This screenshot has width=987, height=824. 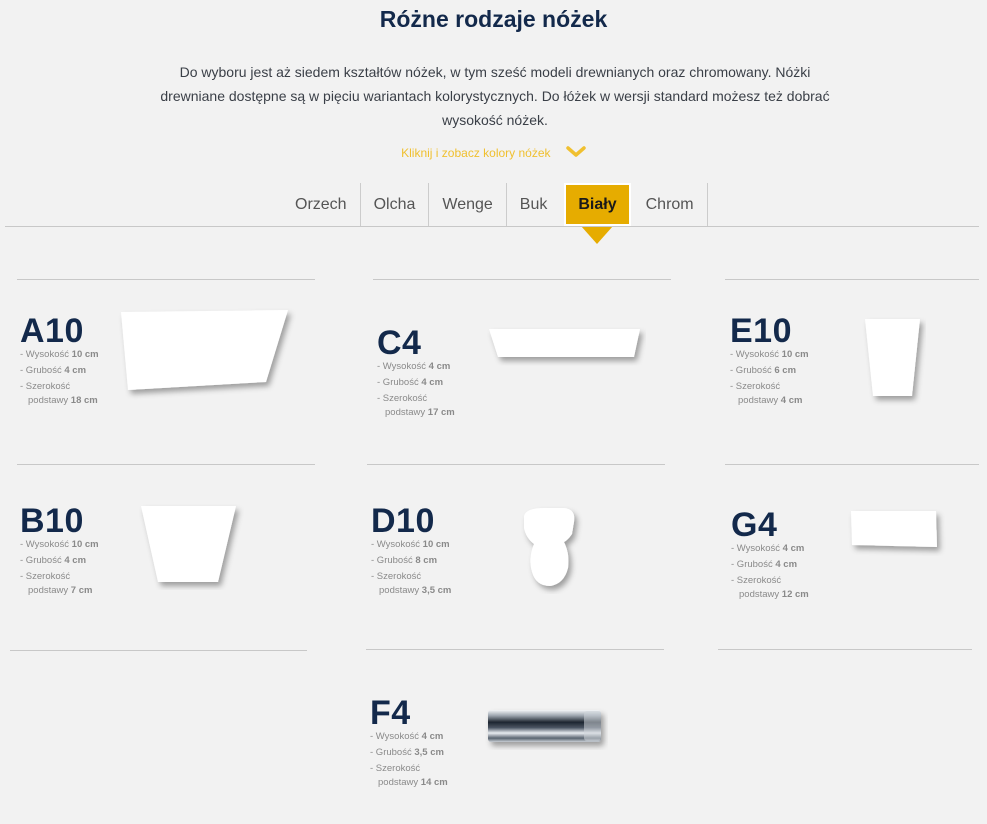 I want to click on tabs-divider, so click(x=492, y=226).